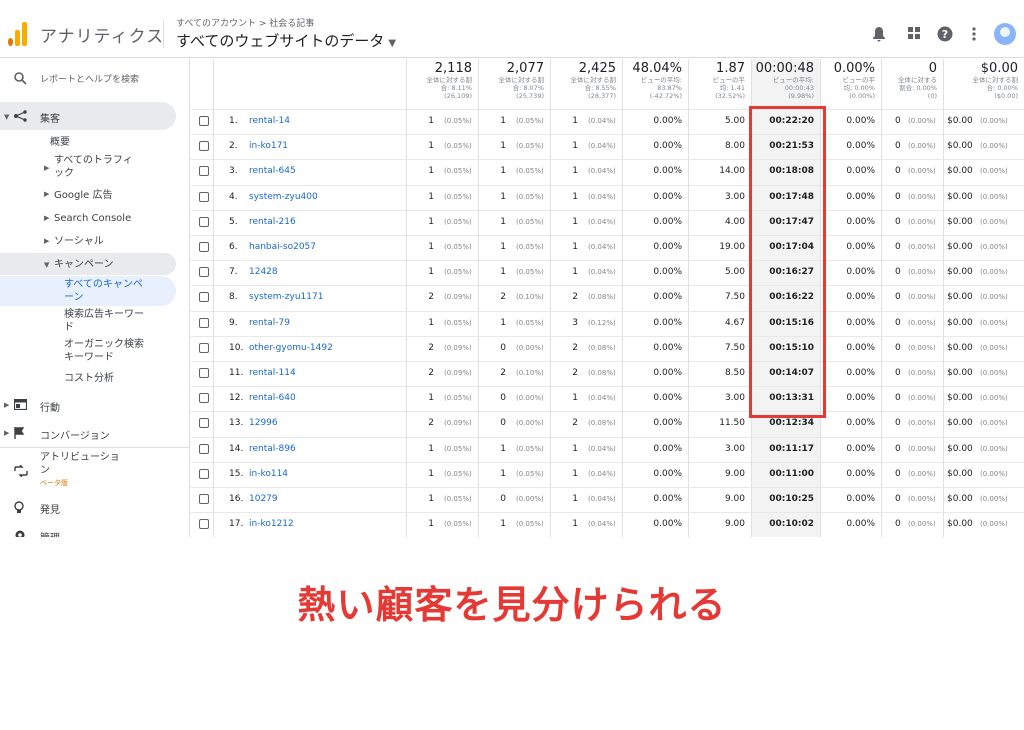 The width and height of the screenshot is (1024, 730). Describe the element at coordinates (602, 347) in the screenshot. I see `metric-percent: (0.08%)` at that location.